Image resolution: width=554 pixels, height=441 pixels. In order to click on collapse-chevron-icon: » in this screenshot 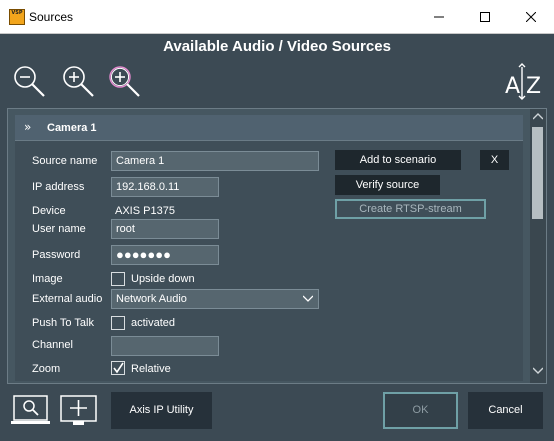, I will do `click(27, 127)`.